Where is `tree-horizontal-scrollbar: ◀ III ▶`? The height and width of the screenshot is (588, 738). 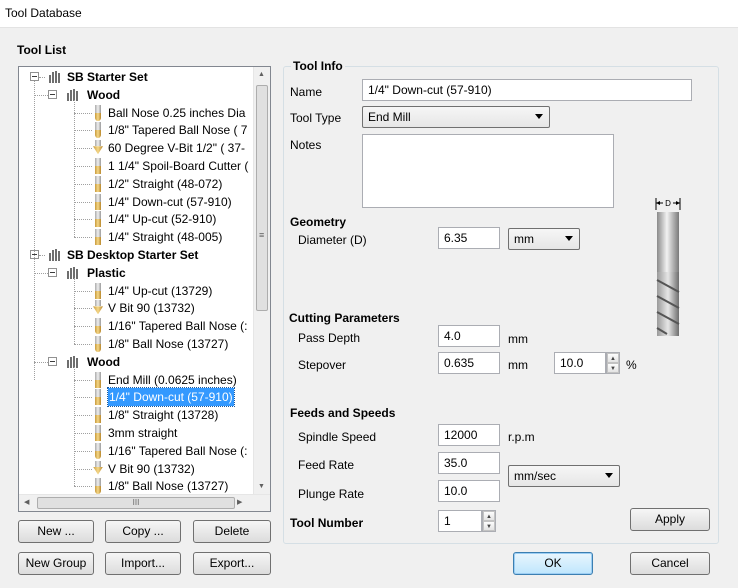
tree-horizontal-scrollbar: ◀ III ▶ is located at coordinates (144, 502).